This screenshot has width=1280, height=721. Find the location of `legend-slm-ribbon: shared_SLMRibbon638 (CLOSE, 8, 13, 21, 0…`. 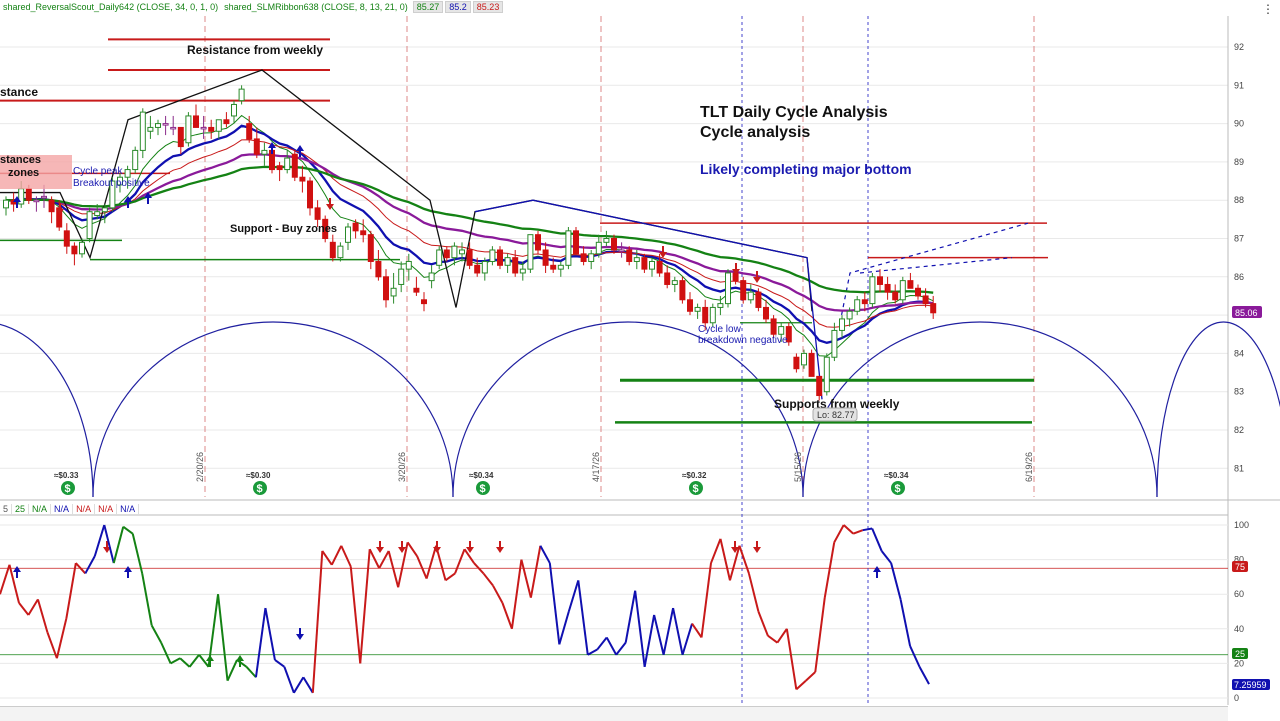

legend-slm-ribbon: shared_SLMRibbon638 (CLOSE, 8, 13, 21, 0… is located at coordinates (316, 7).